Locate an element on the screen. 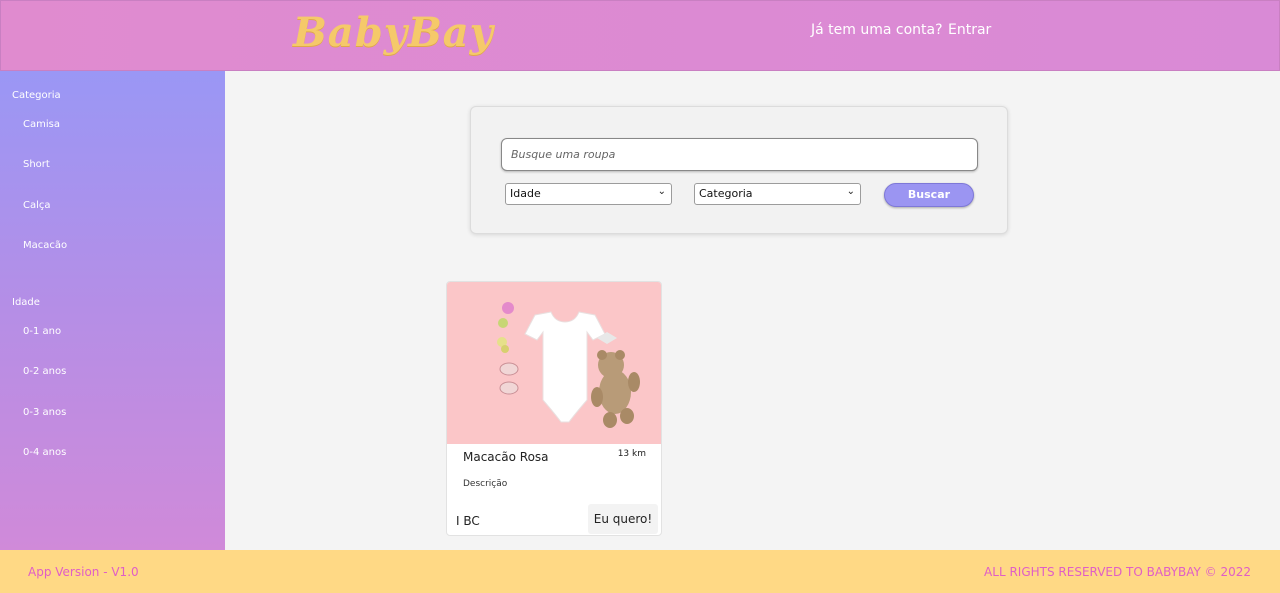  sidebar-item-camisa: Camisa is located at coordinates (41, 124).